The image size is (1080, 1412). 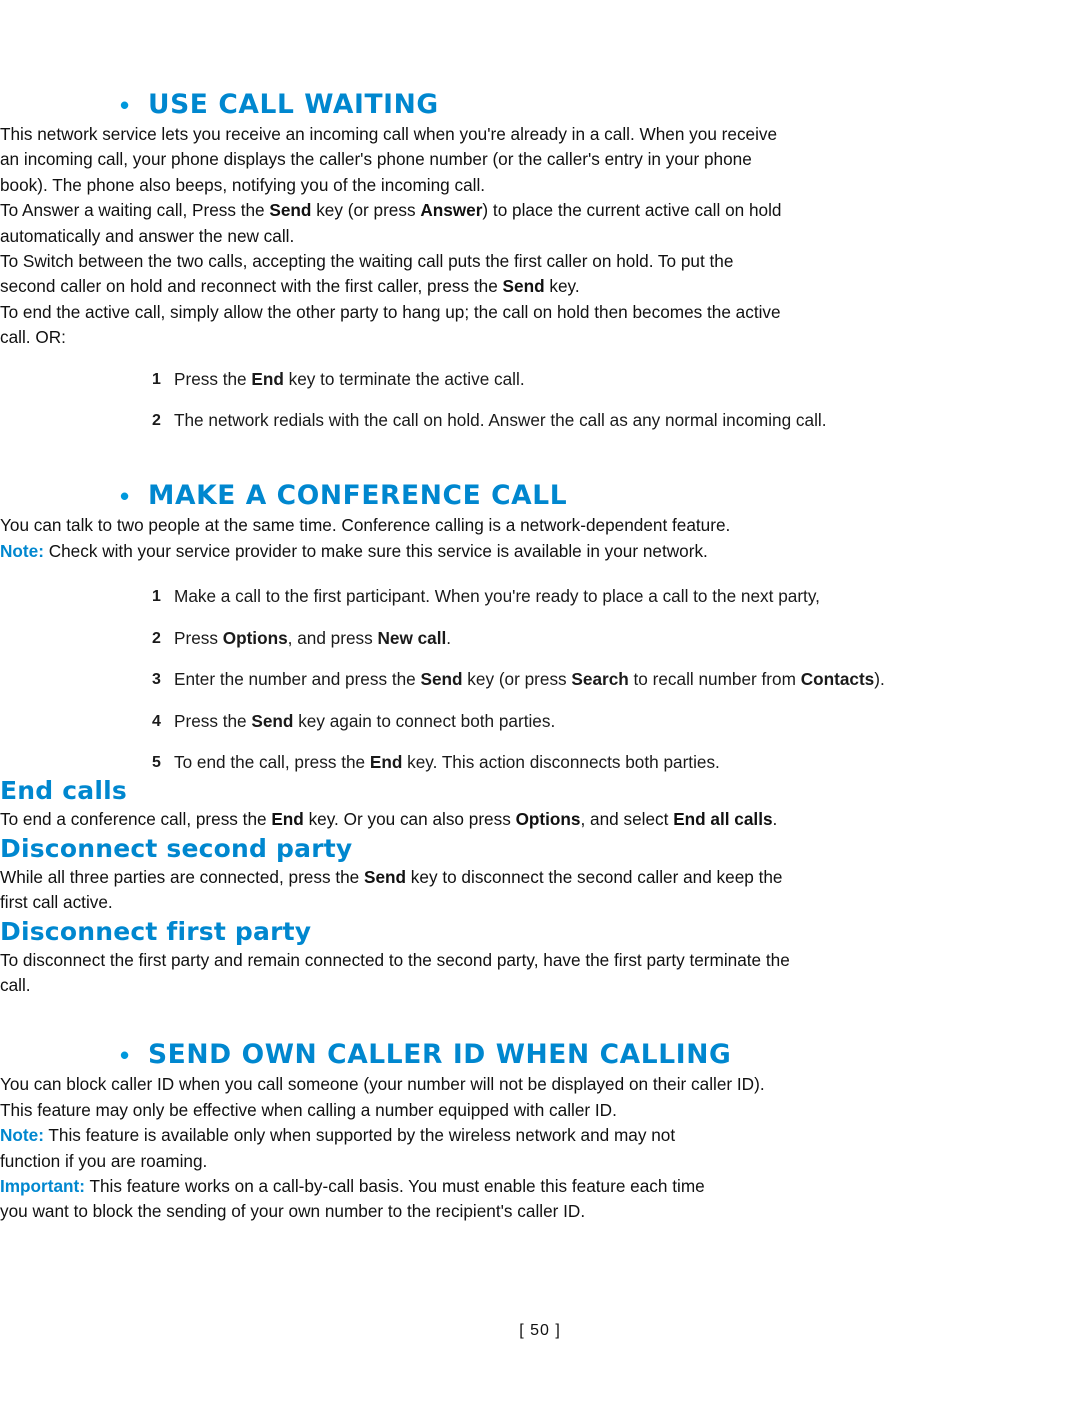 I want to click on step-2-run-1: Options, so click(x=255, y=637).